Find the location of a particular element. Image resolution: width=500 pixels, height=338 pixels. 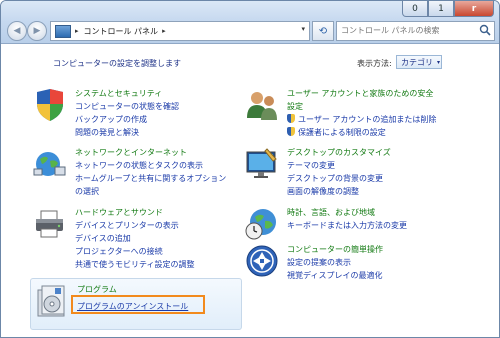

printer-icon is located at coordinates (50, 224).